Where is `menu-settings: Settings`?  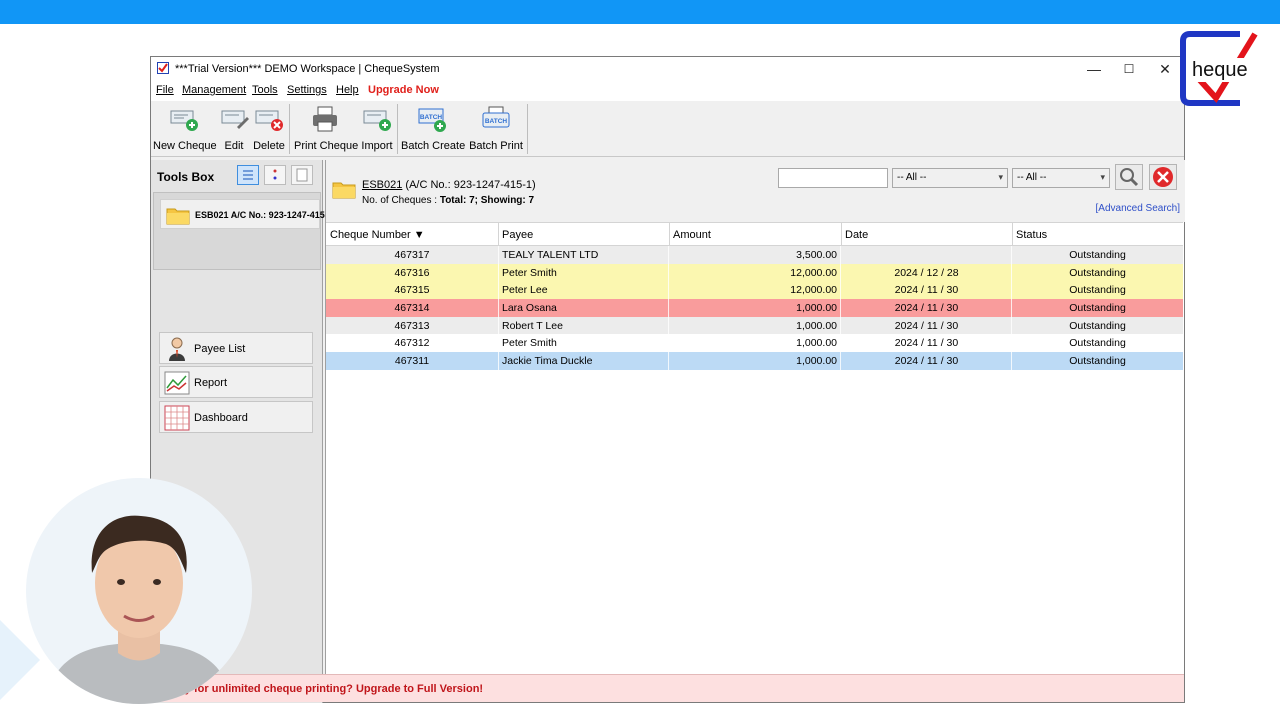
menu-settings: Settings is located at coordinates (307, 90).